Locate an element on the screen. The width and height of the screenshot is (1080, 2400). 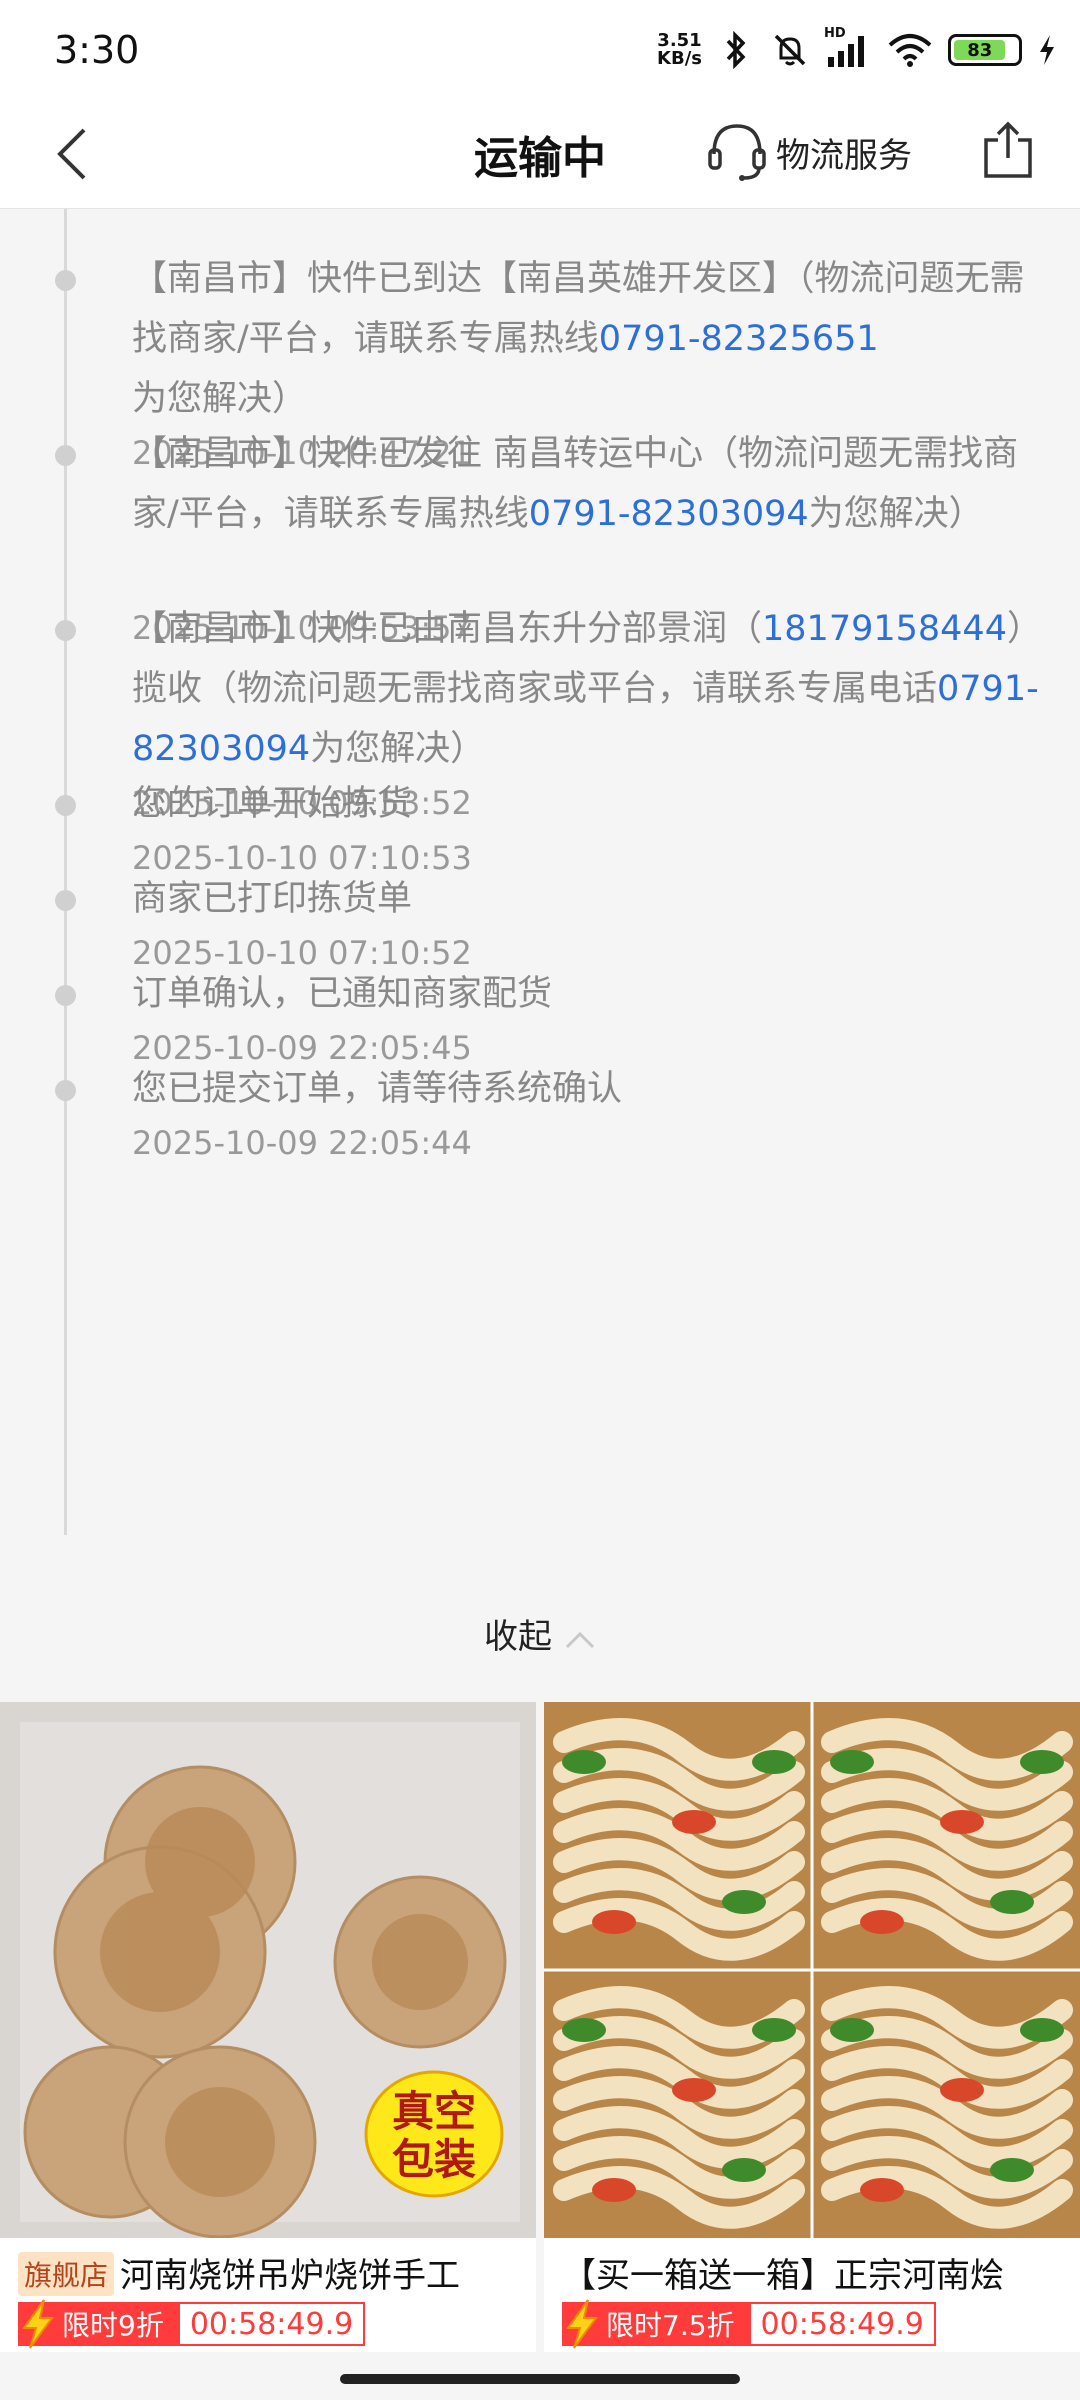
timeline-message: 您的订单开始拣货 is located at coordinates (588, 804).